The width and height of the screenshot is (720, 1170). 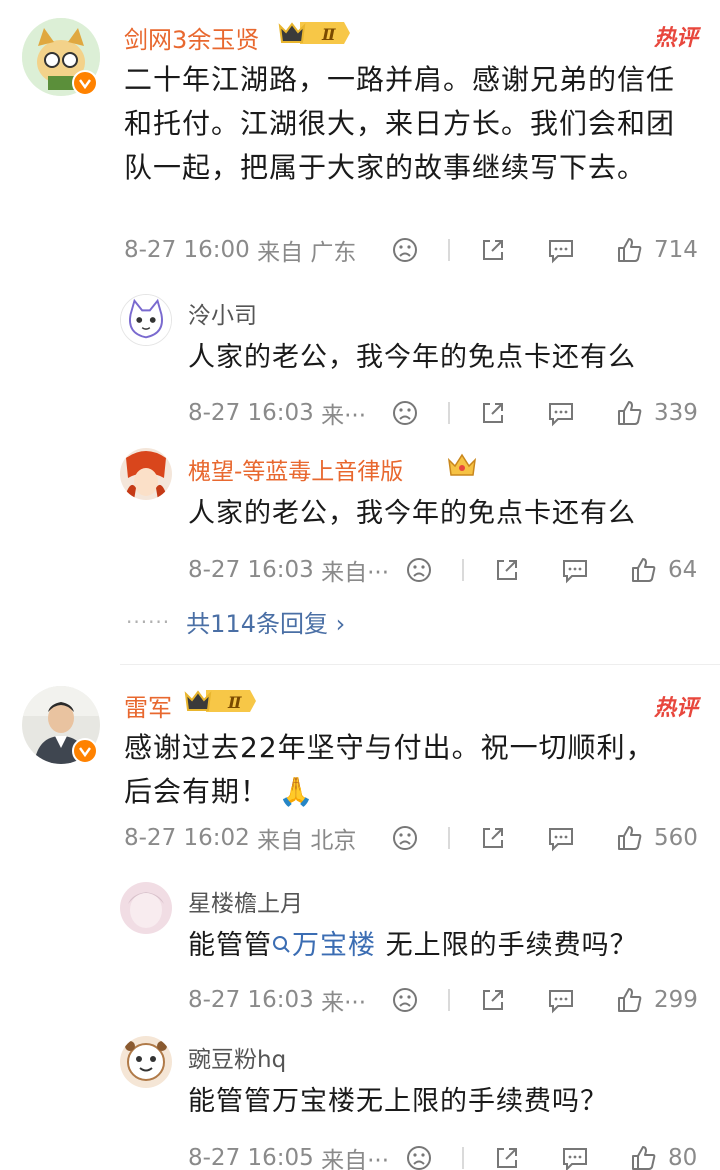 What do you see at coordinates (307, 841) in the screenshot?
I see `comment-source: 来自 北京` at bounding box center [307, 841].